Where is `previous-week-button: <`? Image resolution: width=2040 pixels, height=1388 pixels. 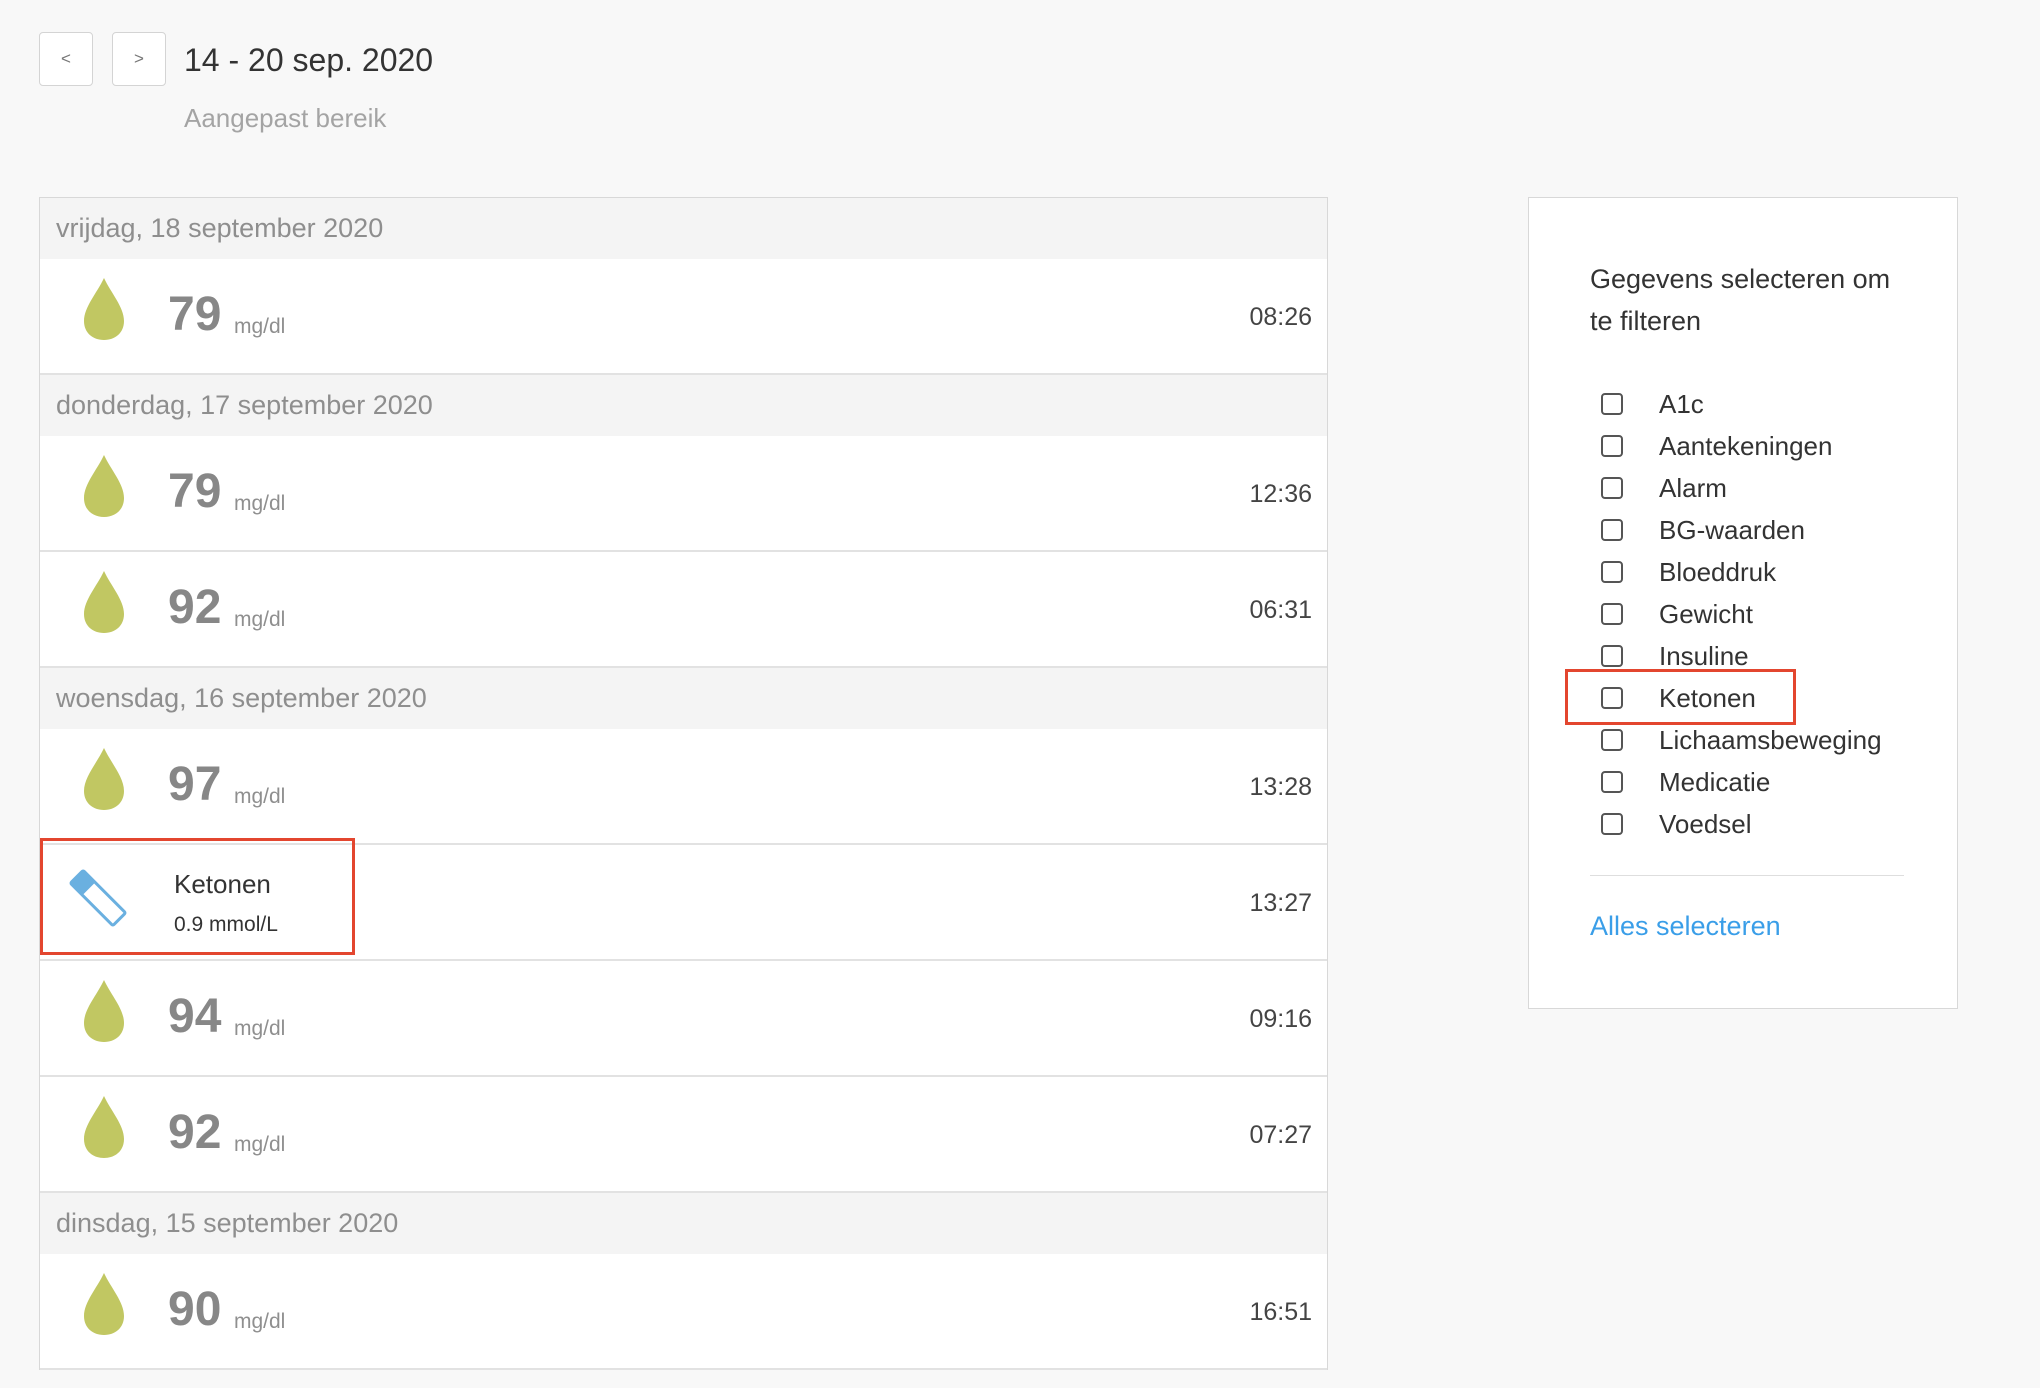 previous-week-button: < is located at coordinates (66, 59).